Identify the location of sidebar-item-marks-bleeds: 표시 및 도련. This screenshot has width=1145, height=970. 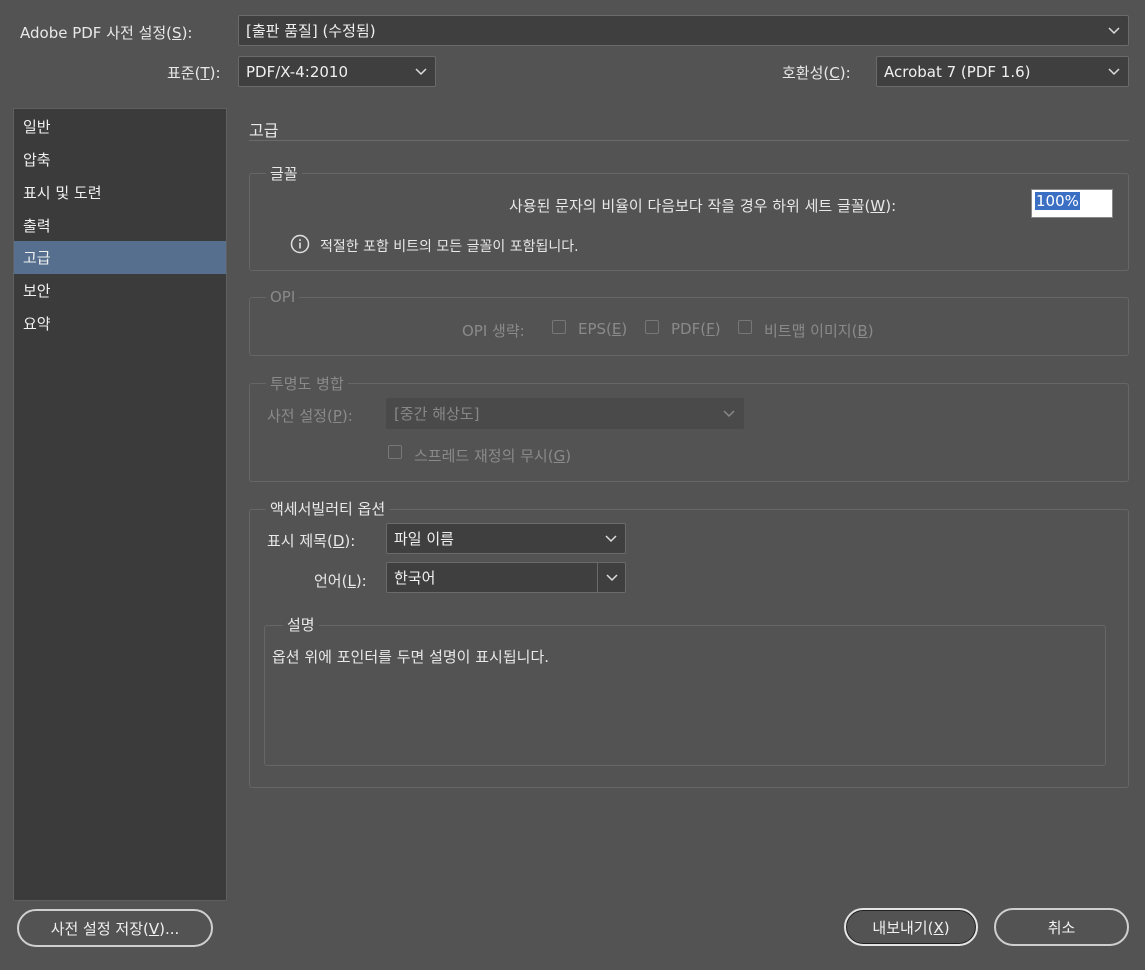
(120, 192).